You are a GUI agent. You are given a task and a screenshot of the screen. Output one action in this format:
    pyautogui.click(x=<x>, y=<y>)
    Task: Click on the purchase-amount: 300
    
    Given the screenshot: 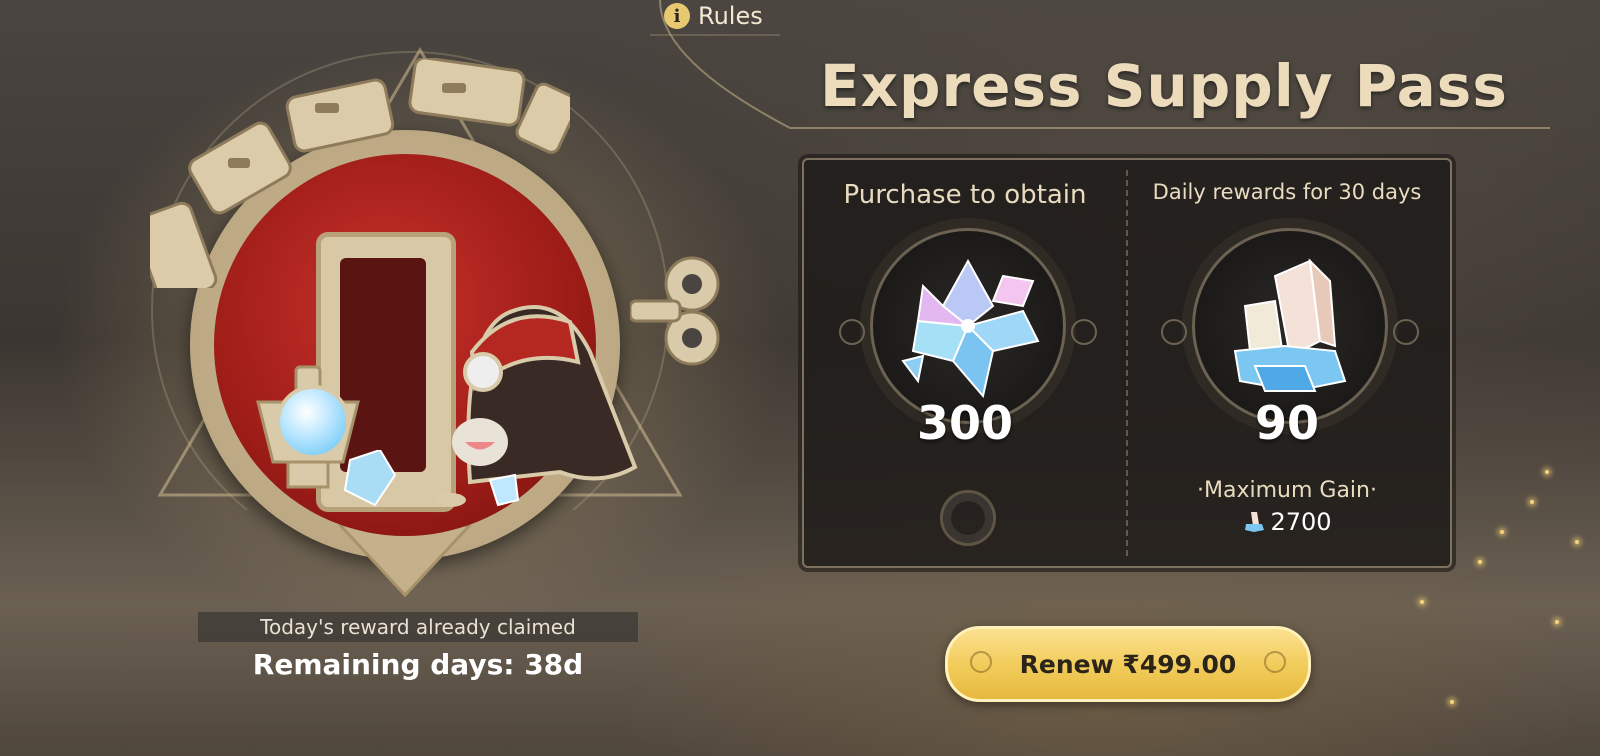 What is the action you would take?
    pyautogui.click(x=965, y=423)
    